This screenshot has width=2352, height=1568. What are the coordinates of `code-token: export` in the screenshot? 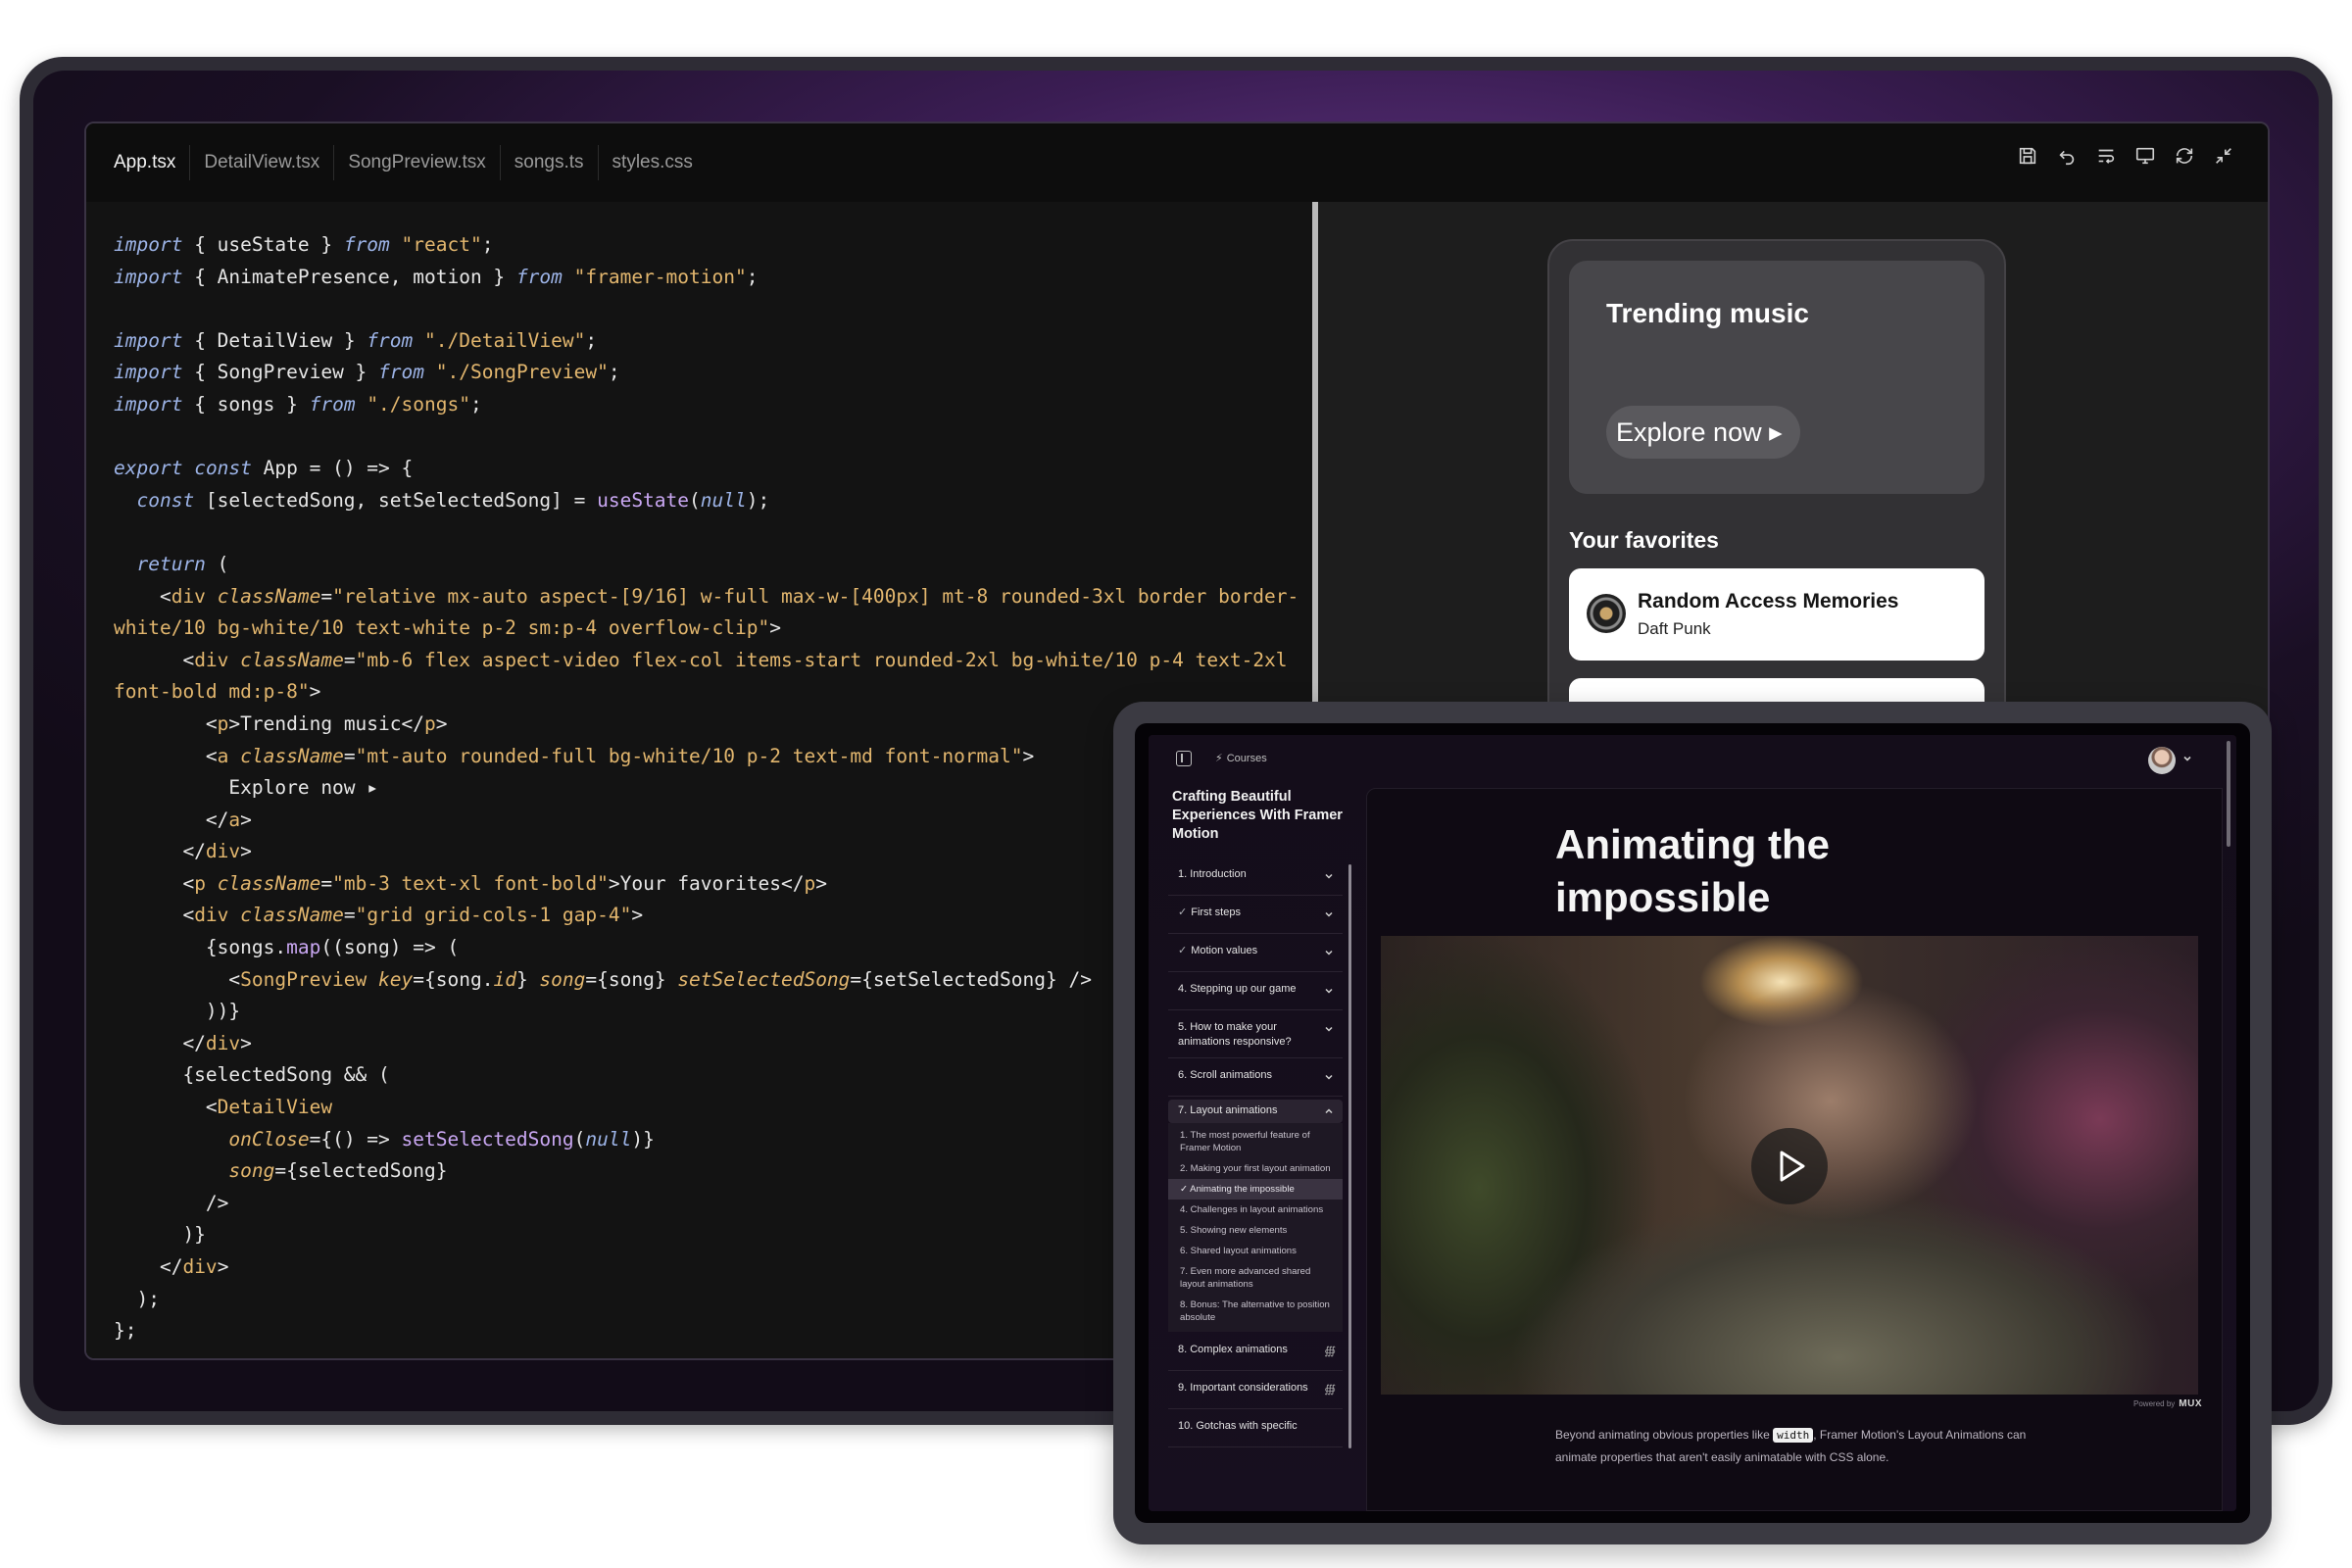 It's located at (148, 468).